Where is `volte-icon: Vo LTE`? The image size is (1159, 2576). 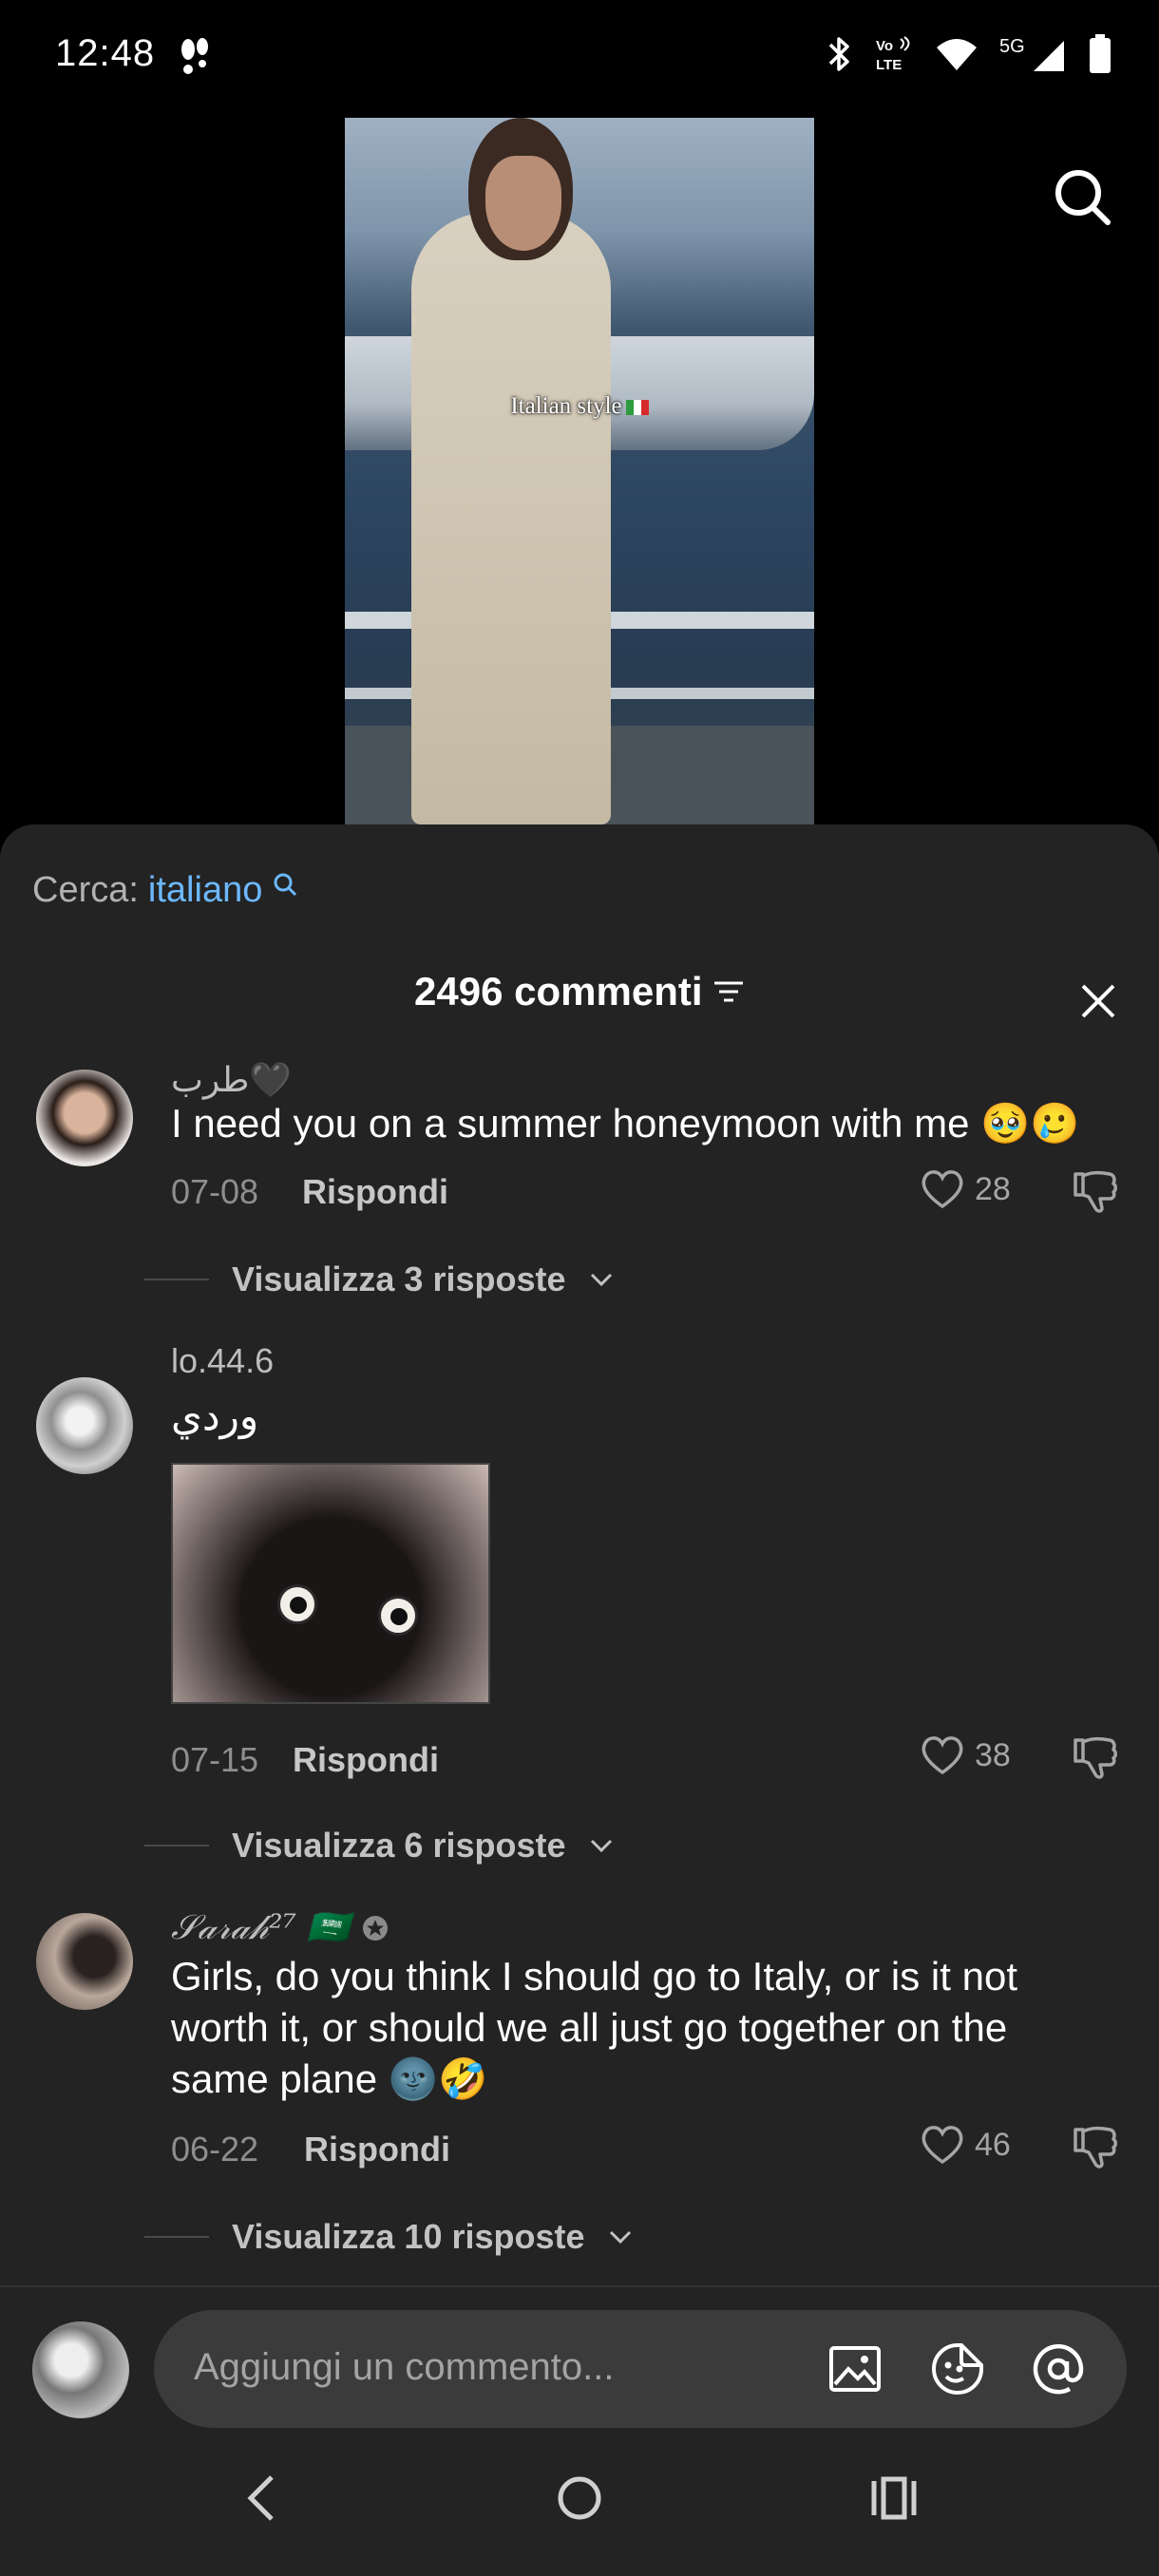
volte-icon: Vo LTE is located at coordinates (893, 54).